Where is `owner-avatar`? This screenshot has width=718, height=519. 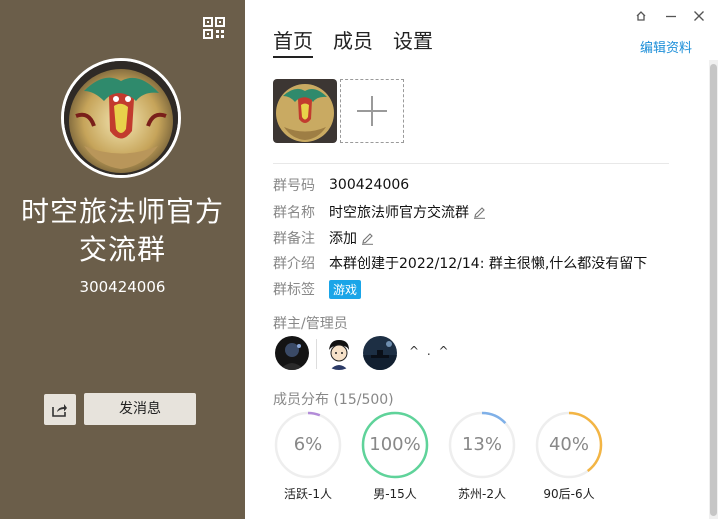
owner-avatar is located at coordinates (292, 353).